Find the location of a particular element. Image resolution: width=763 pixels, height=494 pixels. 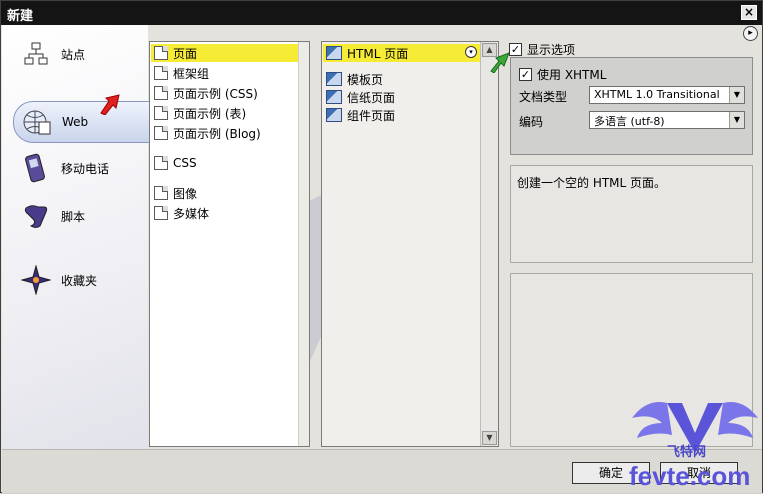

title-bar: 新建 × is located at coordinates (381, 13).